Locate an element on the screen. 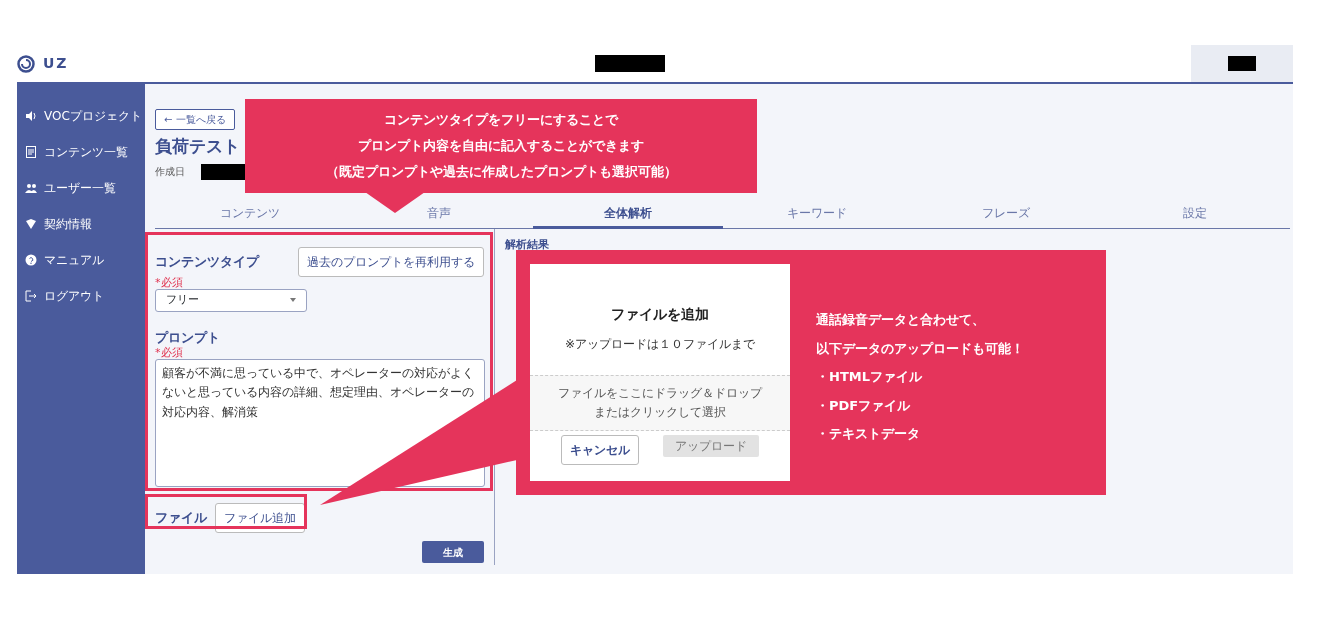 This screenshot has width=1321, height=622. document-icon is located at coordinates (31, 152).